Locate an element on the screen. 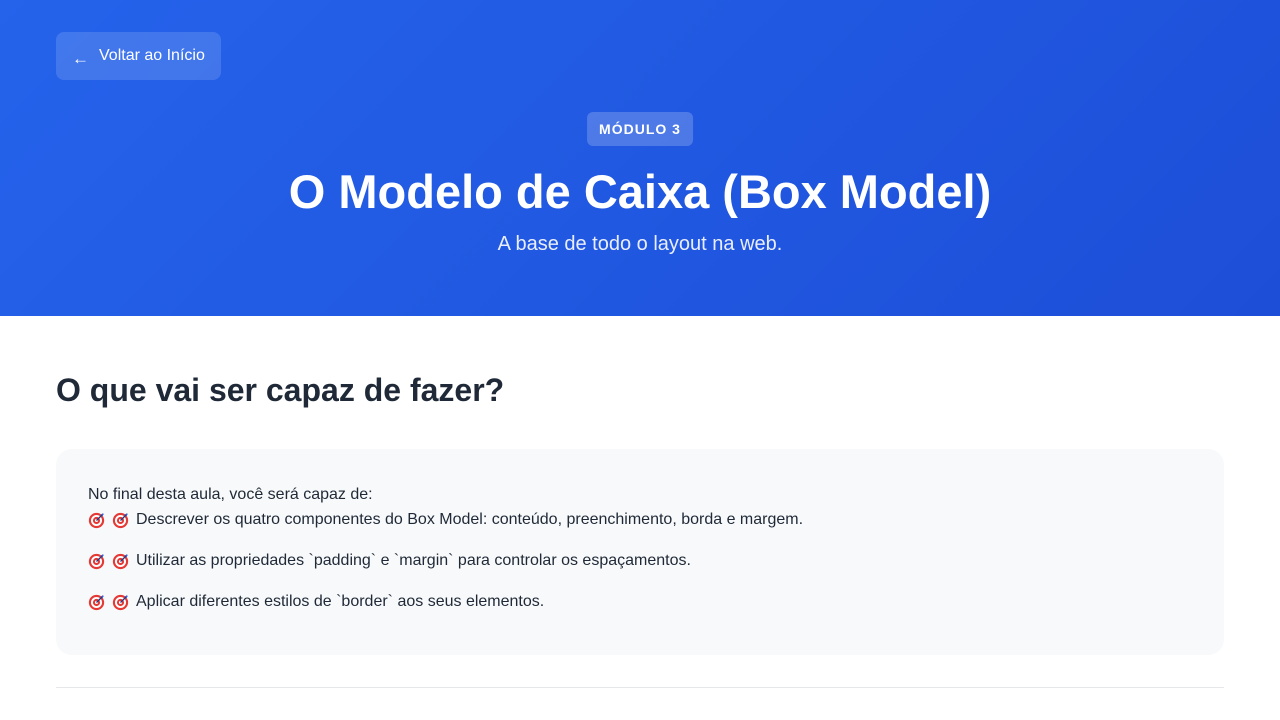  back-to-home-button: ← Voltar ao Início is located at coordinates (138, 56).